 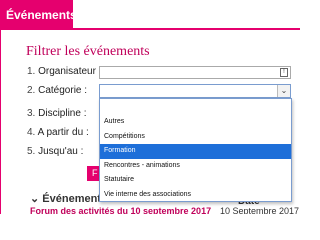 What do you see at coordinates (88, 51) in the screenshot?
I see `filter-title: Filtrer les événements` at bounding box center [88, 51].